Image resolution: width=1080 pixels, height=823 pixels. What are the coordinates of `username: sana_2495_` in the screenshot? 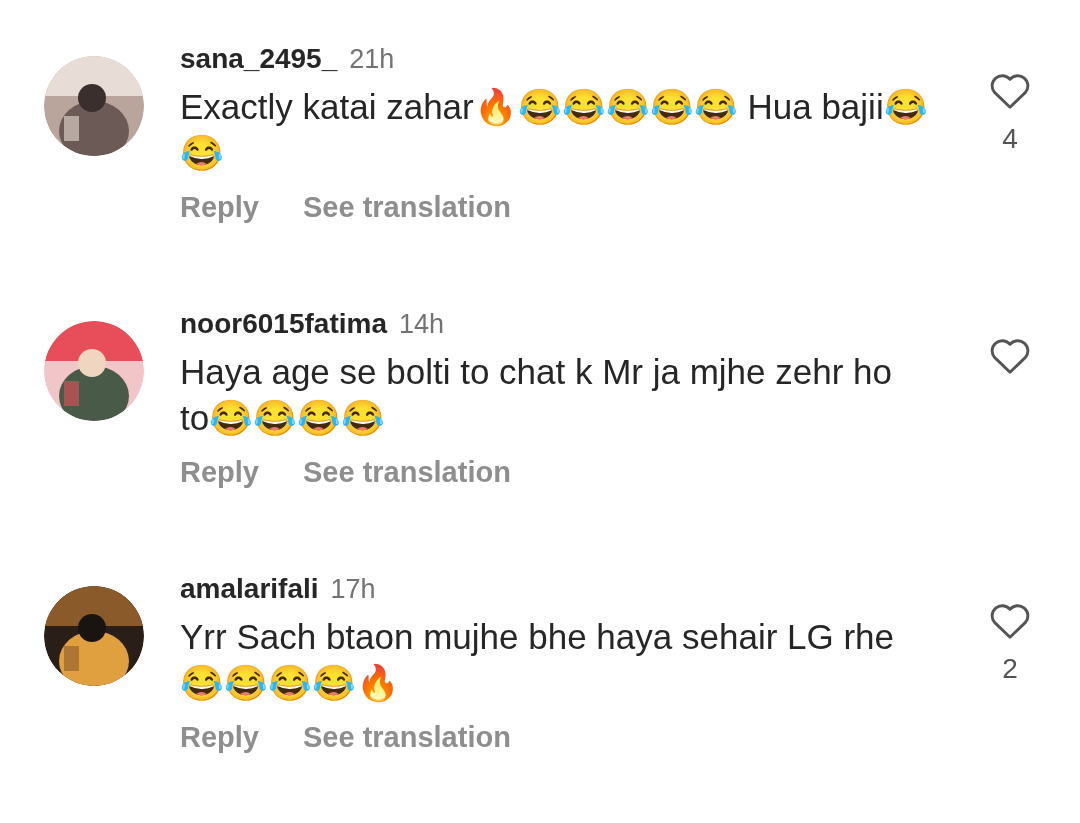 It's located at (259, 59).